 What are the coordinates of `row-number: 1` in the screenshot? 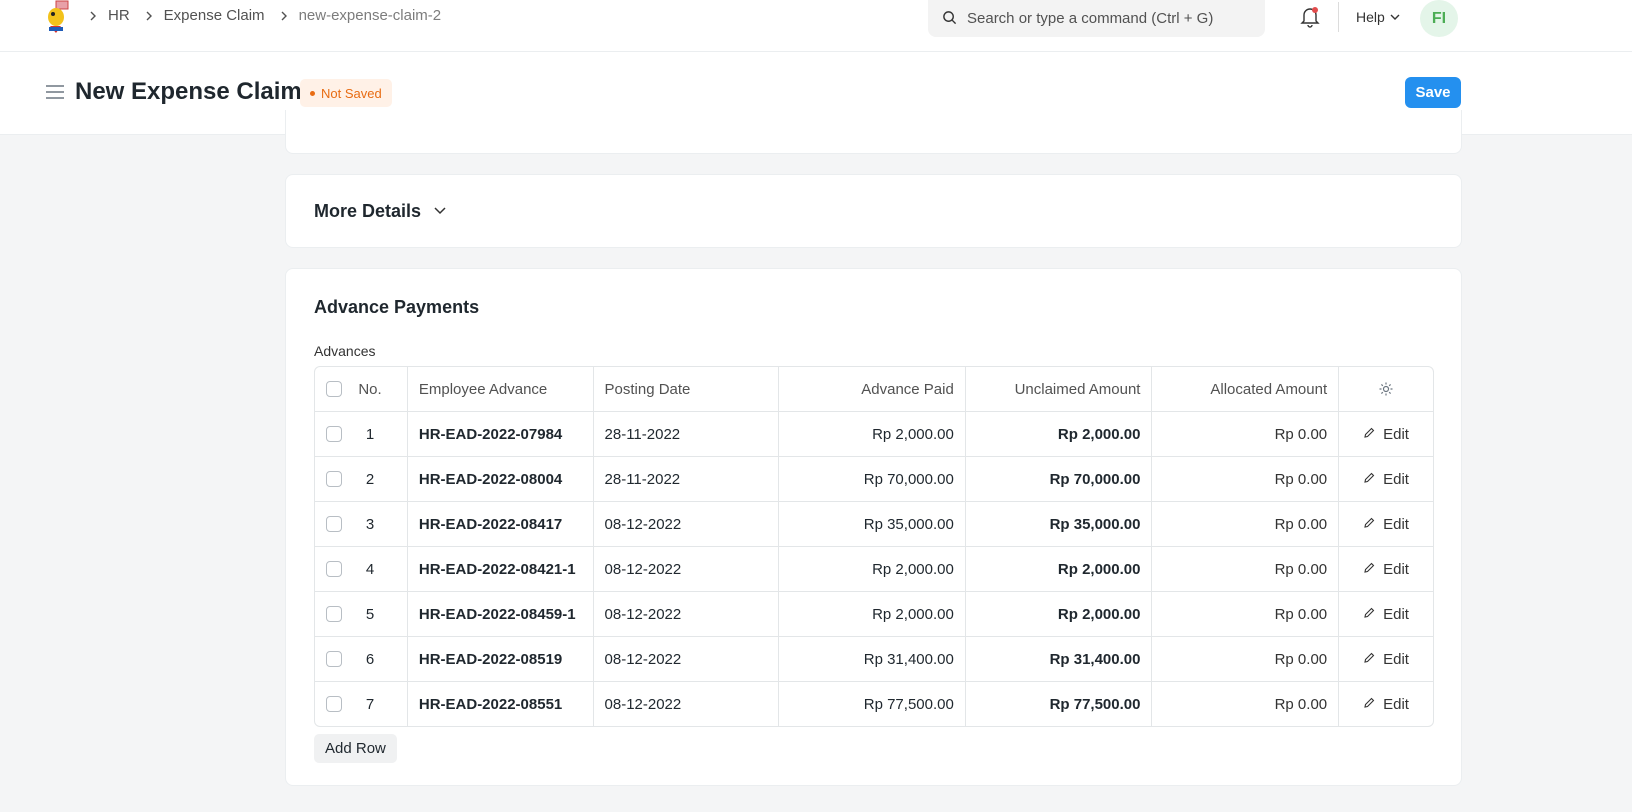 It's located at (370, 434).